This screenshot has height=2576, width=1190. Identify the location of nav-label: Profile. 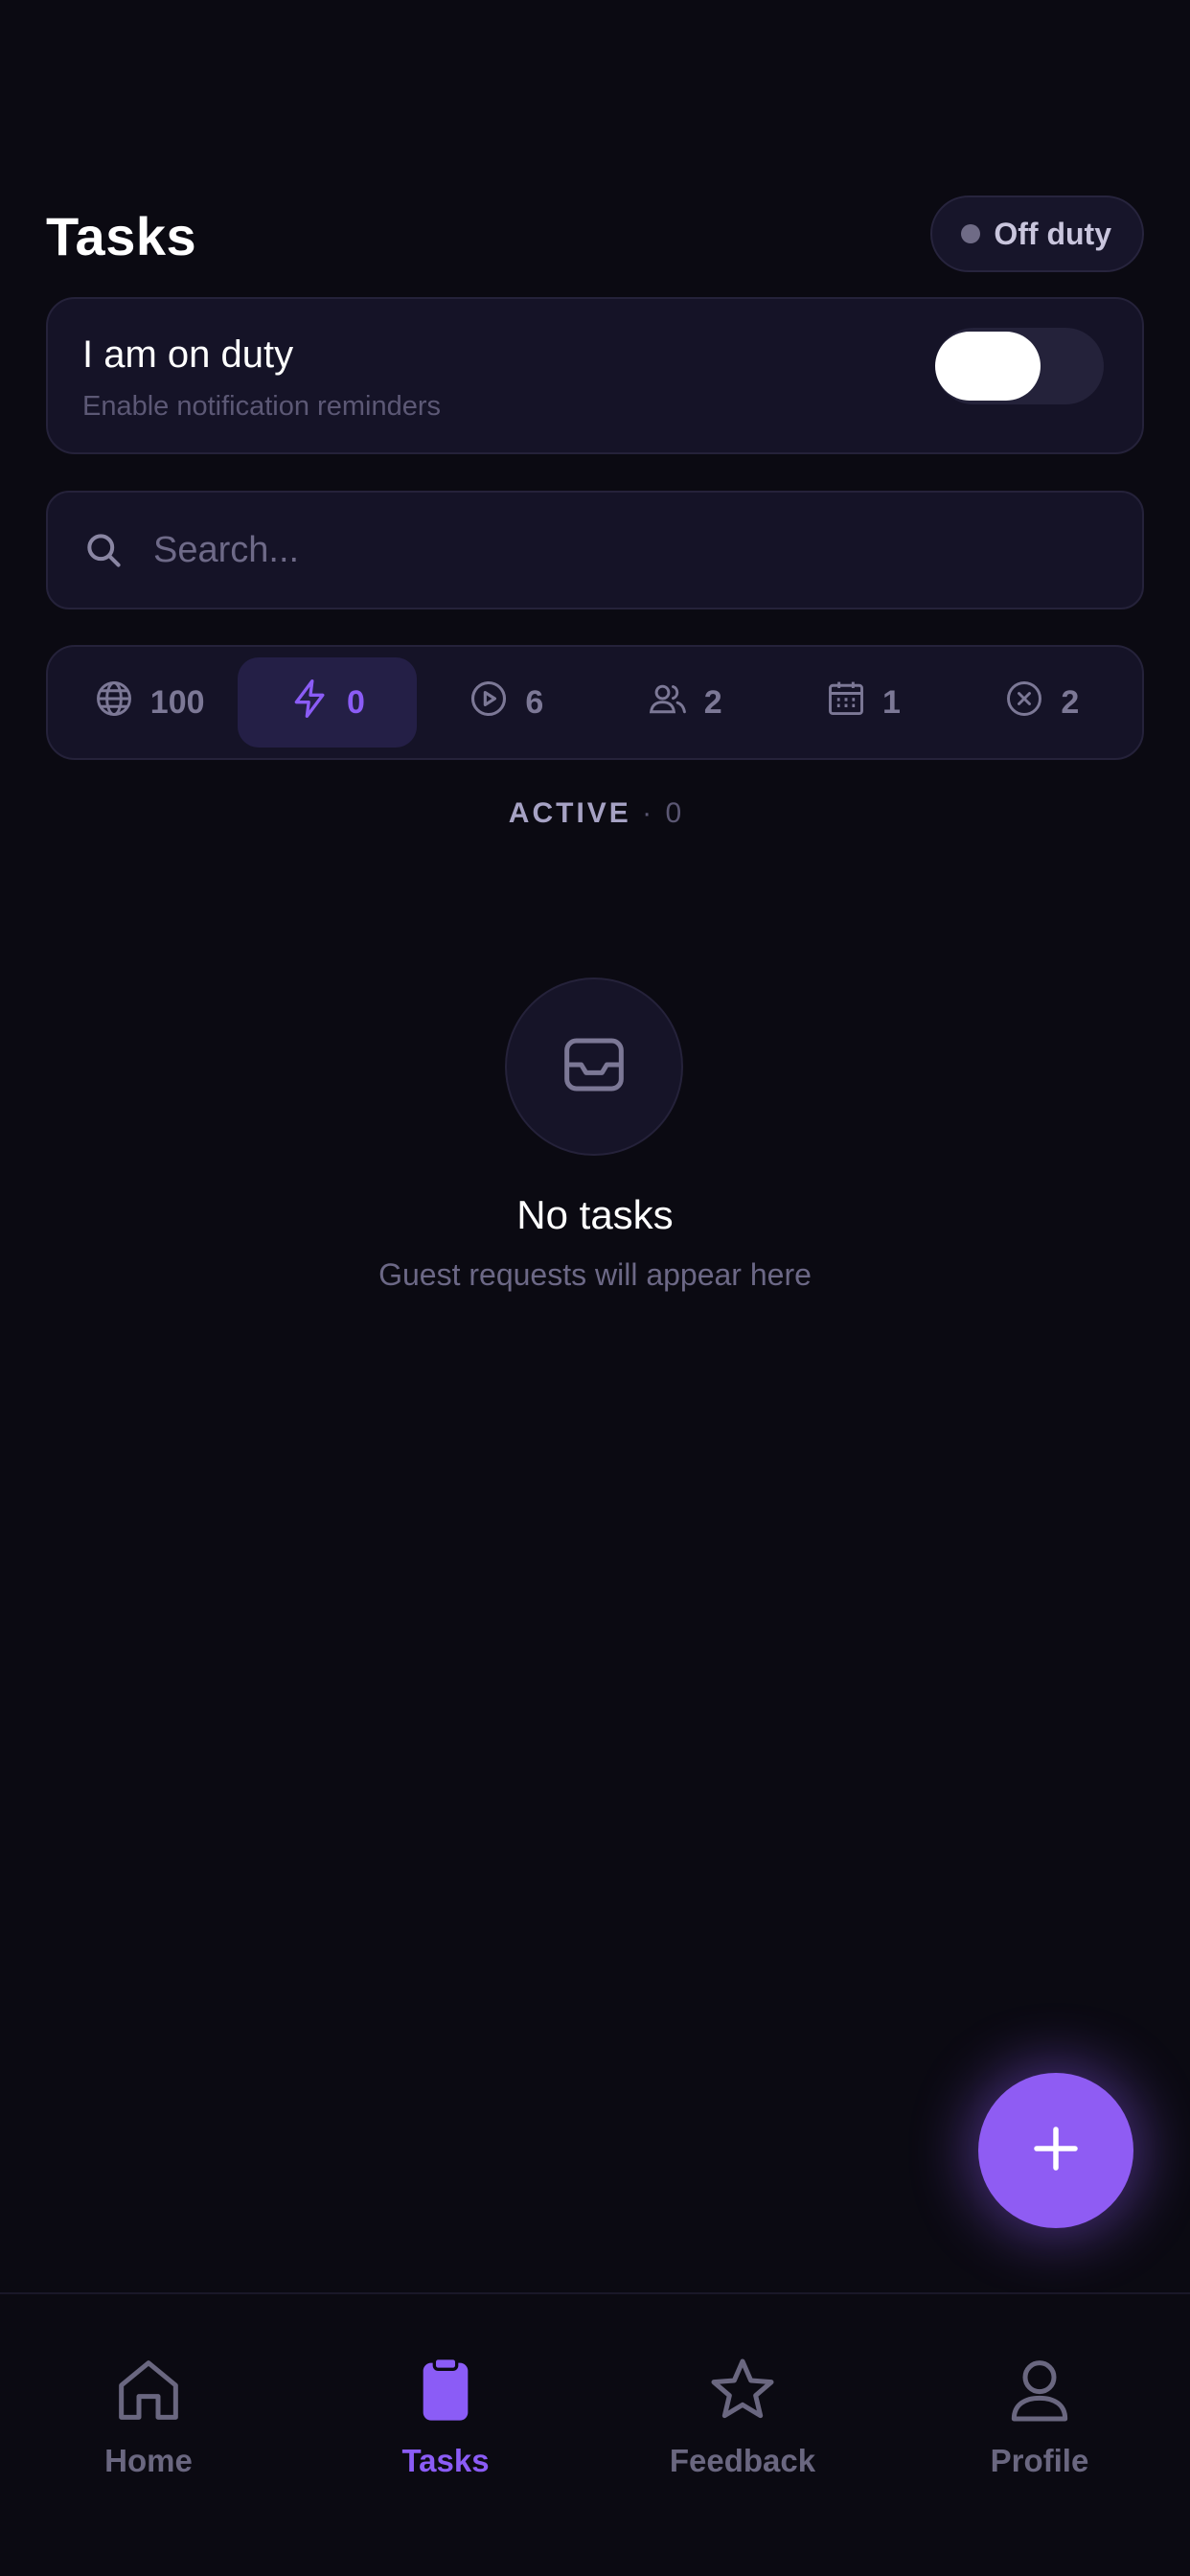
(1039, 2460).